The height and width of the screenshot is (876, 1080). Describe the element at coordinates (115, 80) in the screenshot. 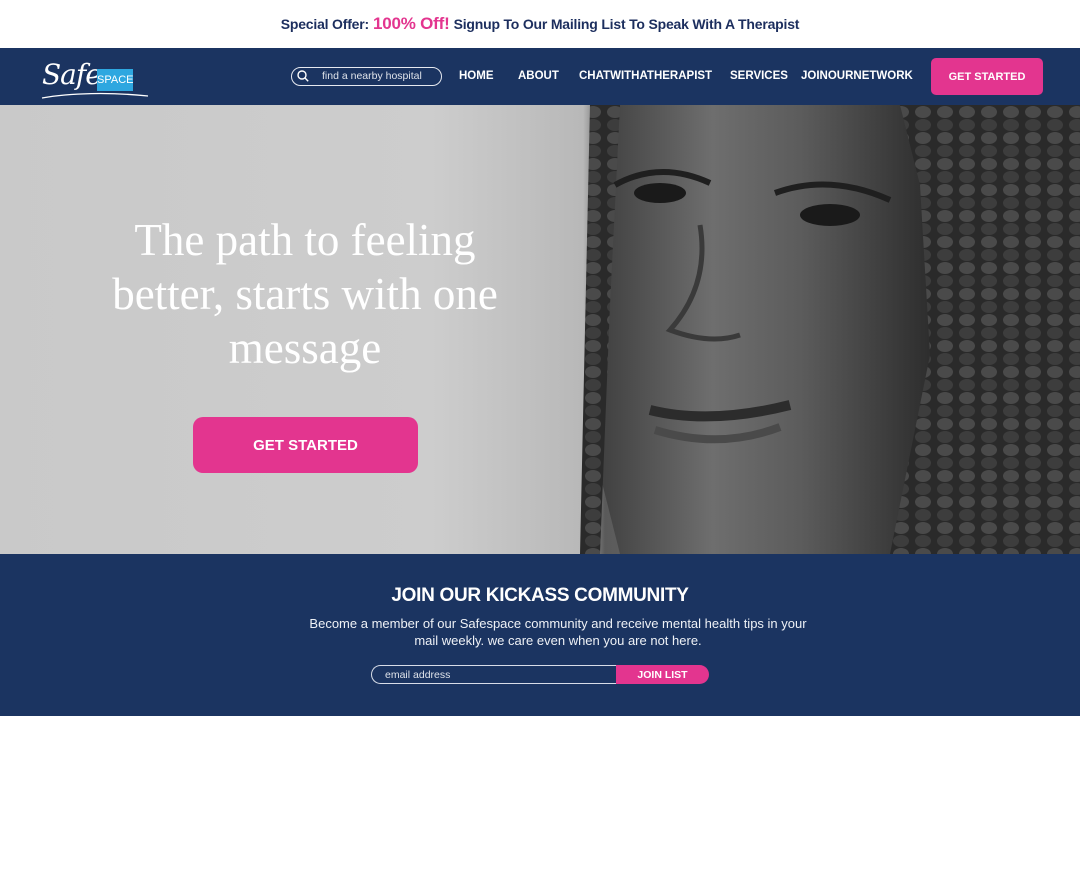

I see `logo-box-text: SPACE` at that location.